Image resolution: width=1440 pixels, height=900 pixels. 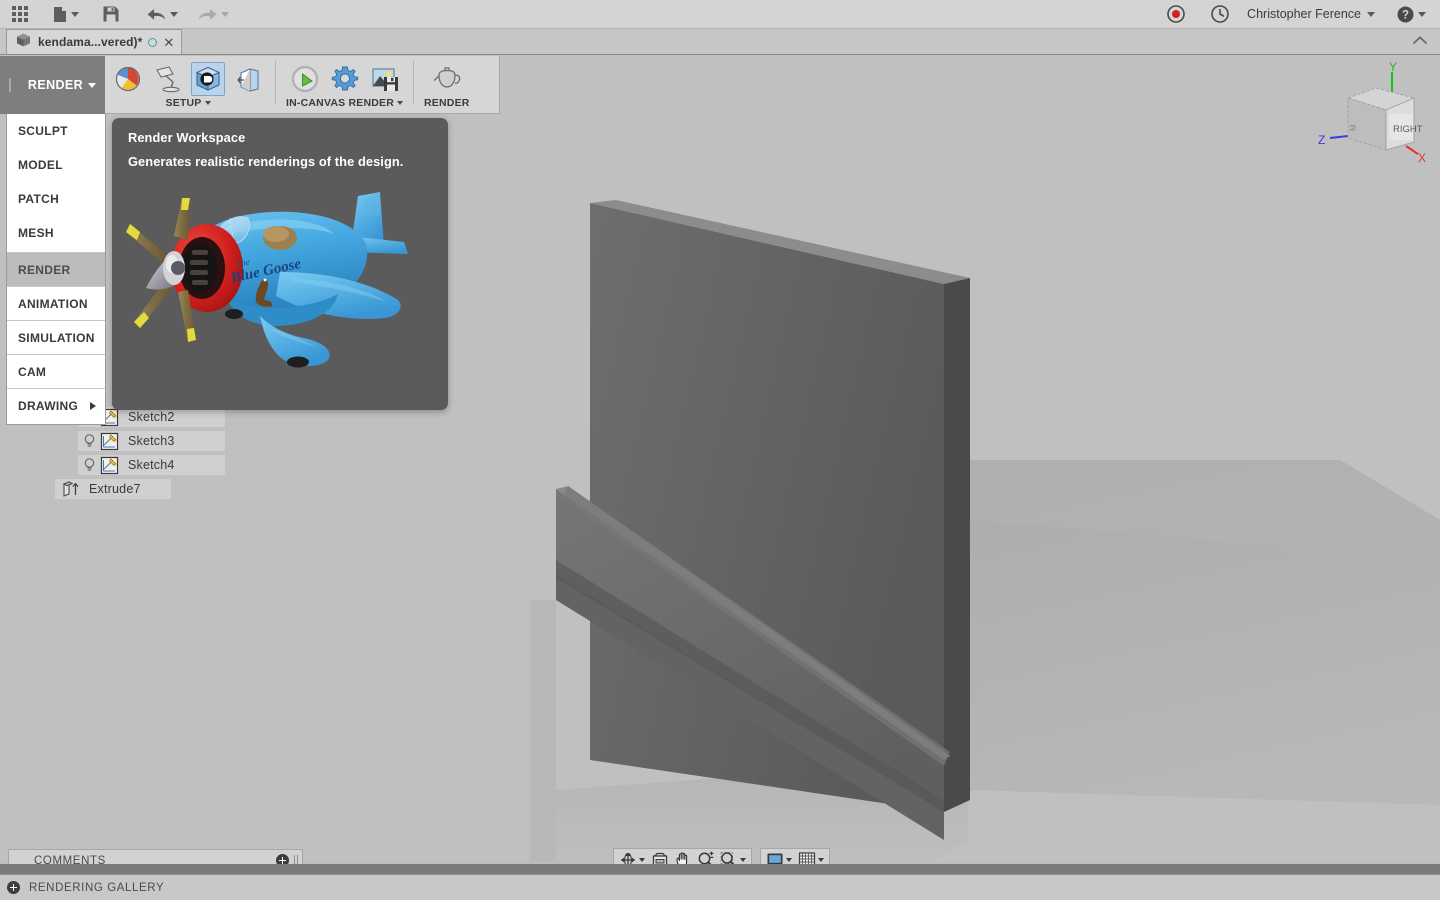 What do you see at coordinates (56, 233) in the screenshot?
I see `menu-item-mesh: MESH` at bounding box center [56, 233].